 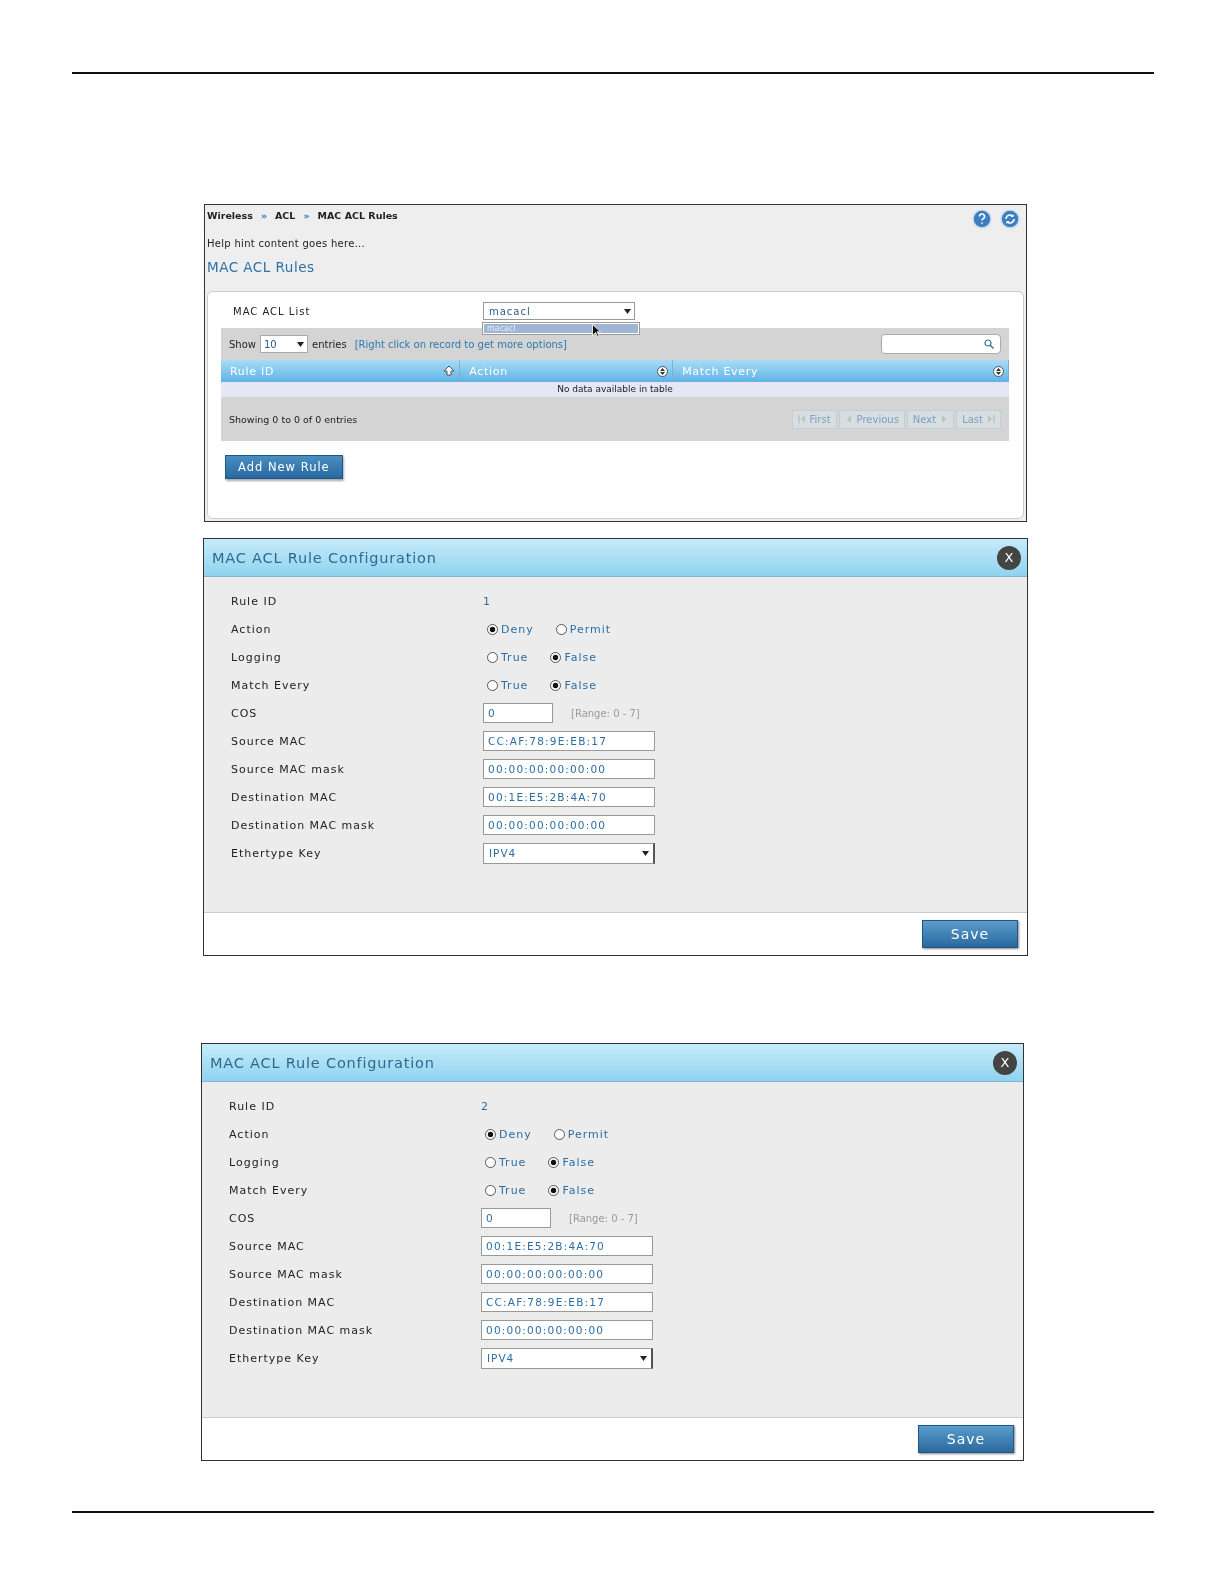 I want to click on table-info: Showing 0 to 0 of 0 entries, so click(x=293, y=419).